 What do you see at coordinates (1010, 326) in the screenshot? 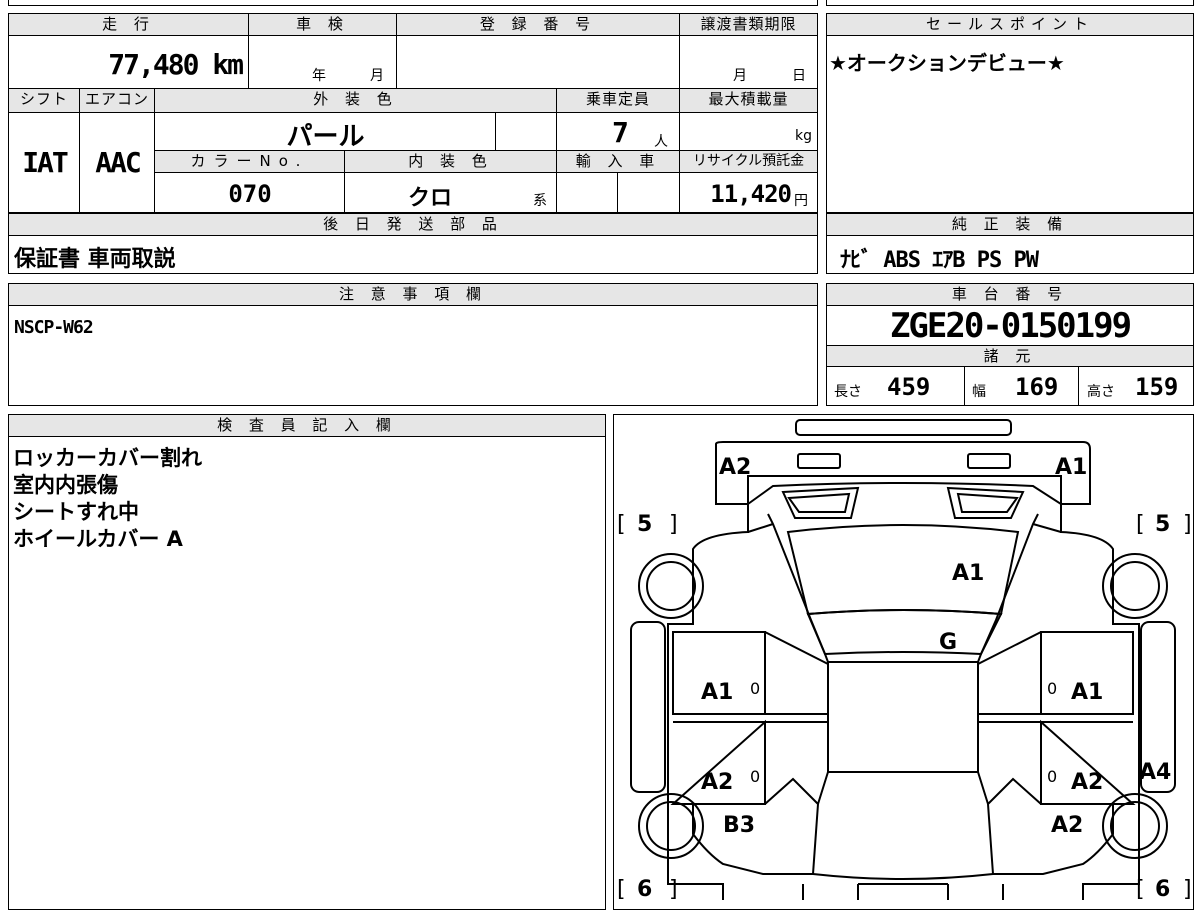
I see `chassis-number: ZGE20-0150199` at bounding box center [1010, 326].